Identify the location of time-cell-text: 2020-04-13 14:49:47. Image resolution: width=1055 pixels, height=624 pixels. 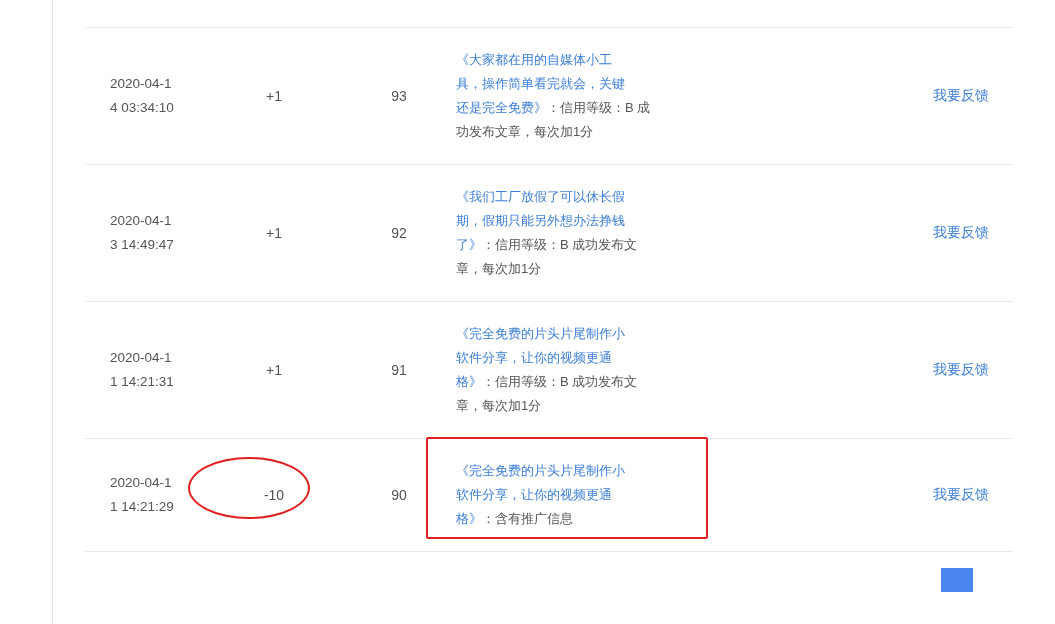
(142, 233).